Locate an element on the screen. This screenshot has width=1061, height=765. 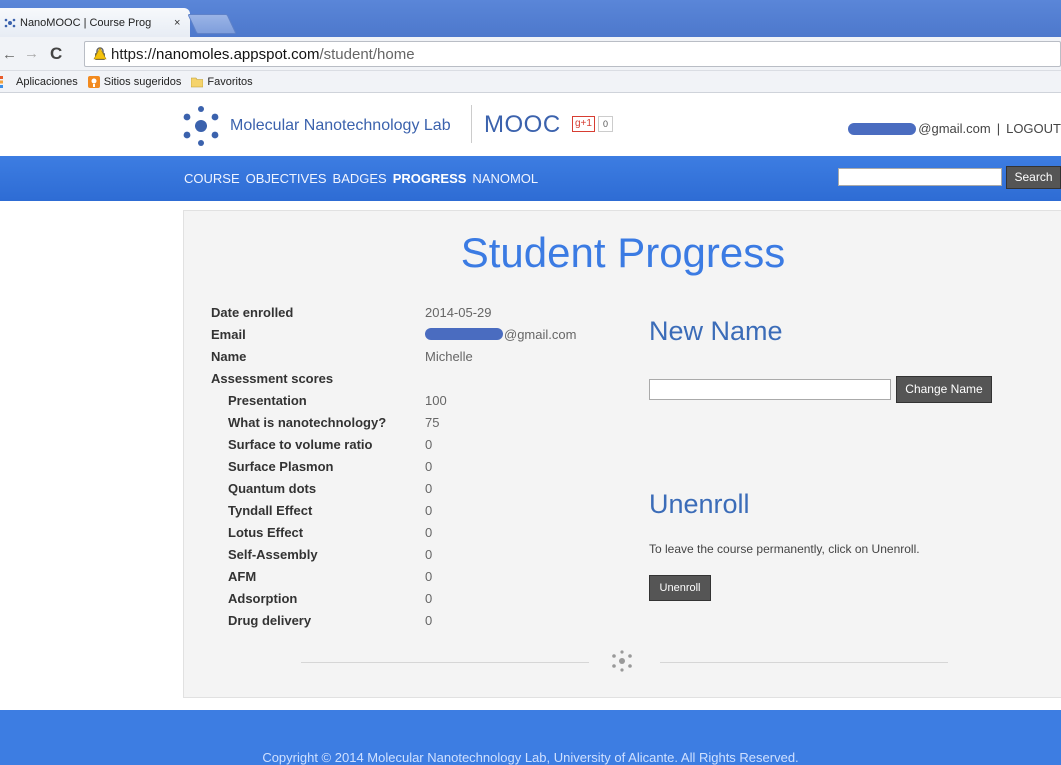
unenroll-heading: Unenroll is located at coordinates (699, 504).